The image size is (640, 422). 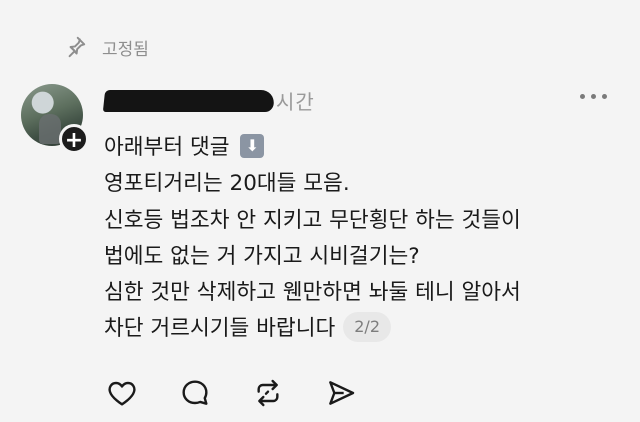 I want to click on post-line: 아래부터 댓글 ⬇, so click(x=364, y=148).